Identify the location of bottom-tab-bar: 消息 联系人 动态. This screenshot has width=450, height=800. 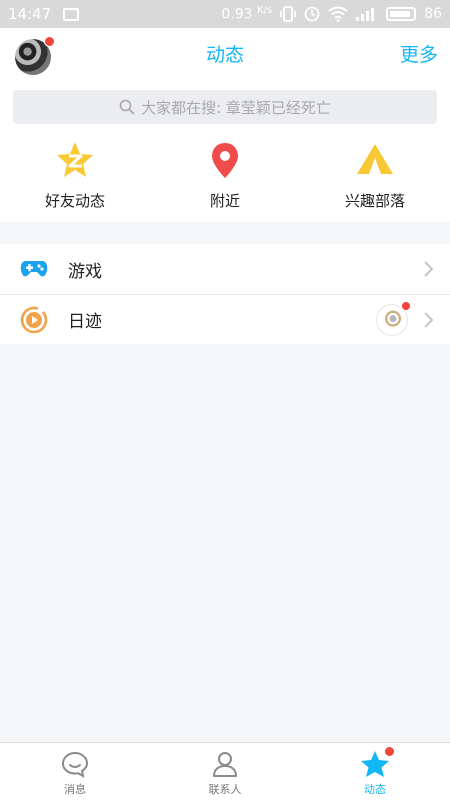
(225, 771).